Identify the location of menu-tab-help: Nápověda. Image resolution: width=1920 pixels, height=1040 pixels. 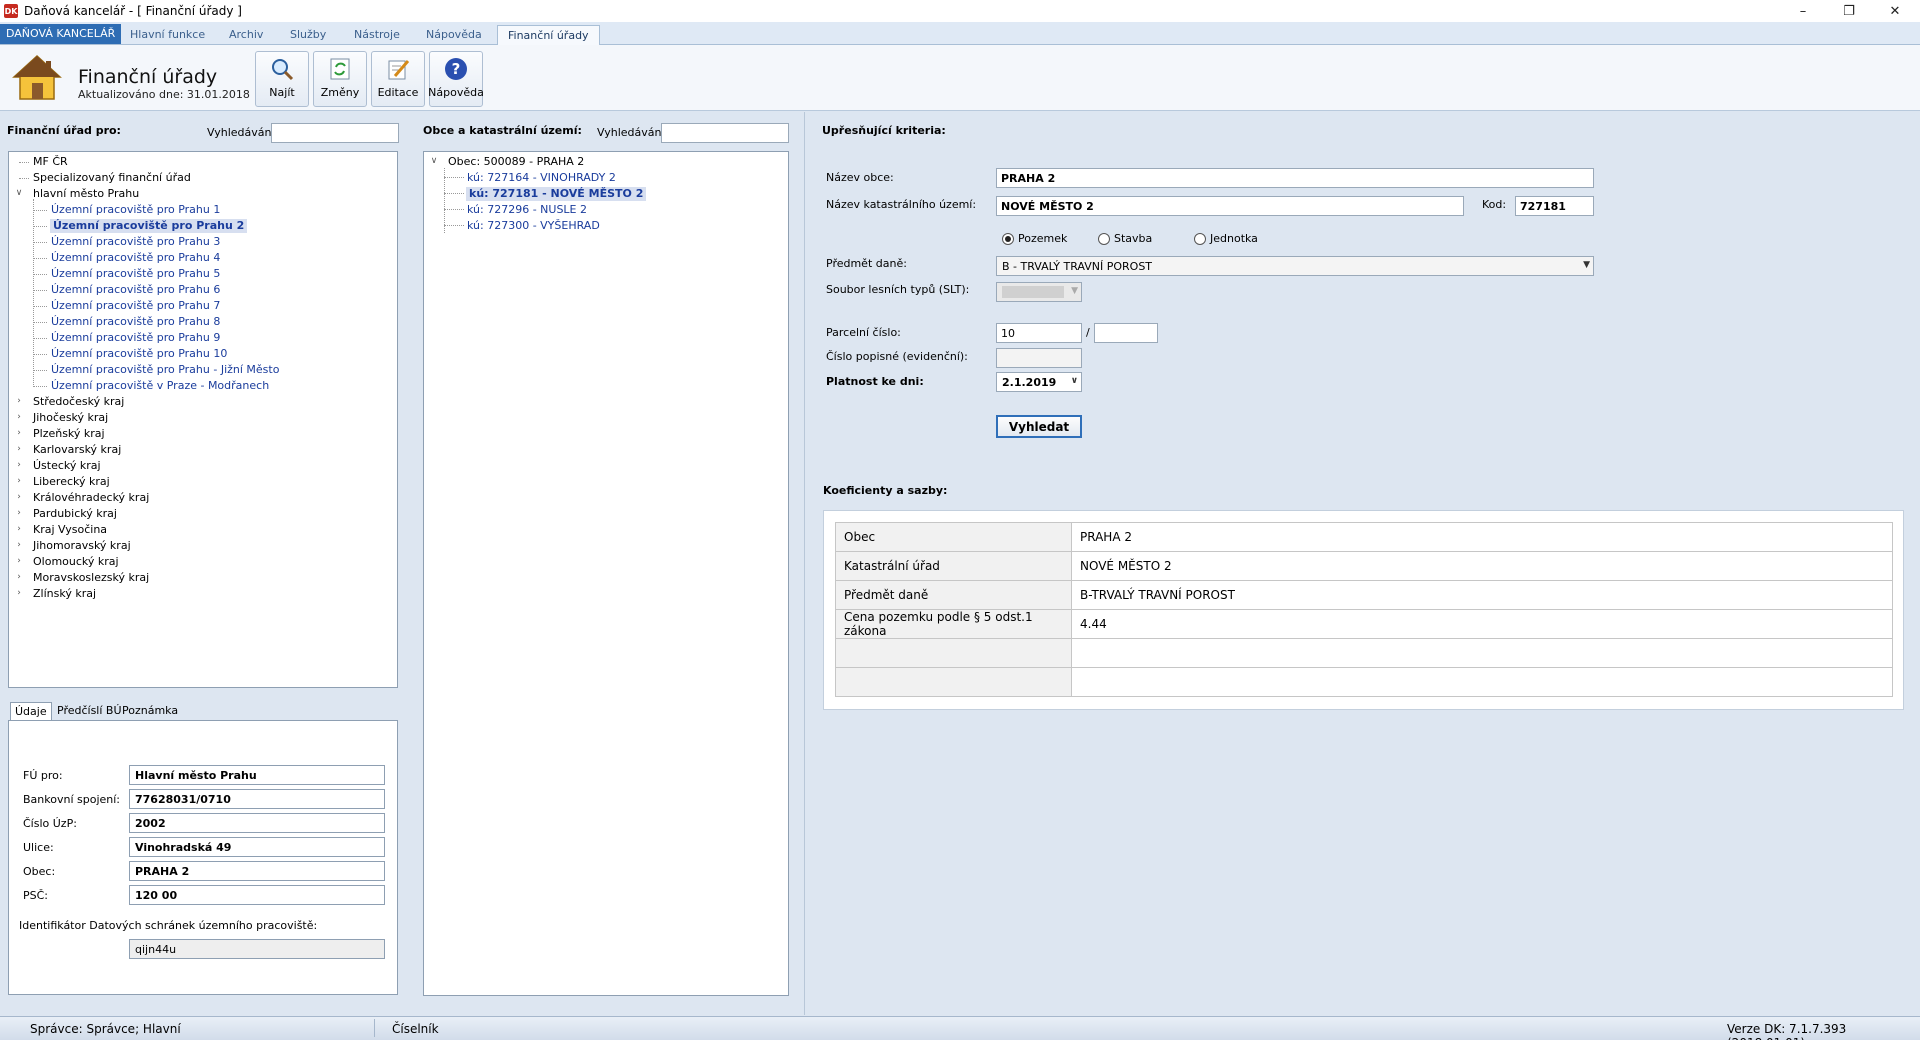
(454, 35).